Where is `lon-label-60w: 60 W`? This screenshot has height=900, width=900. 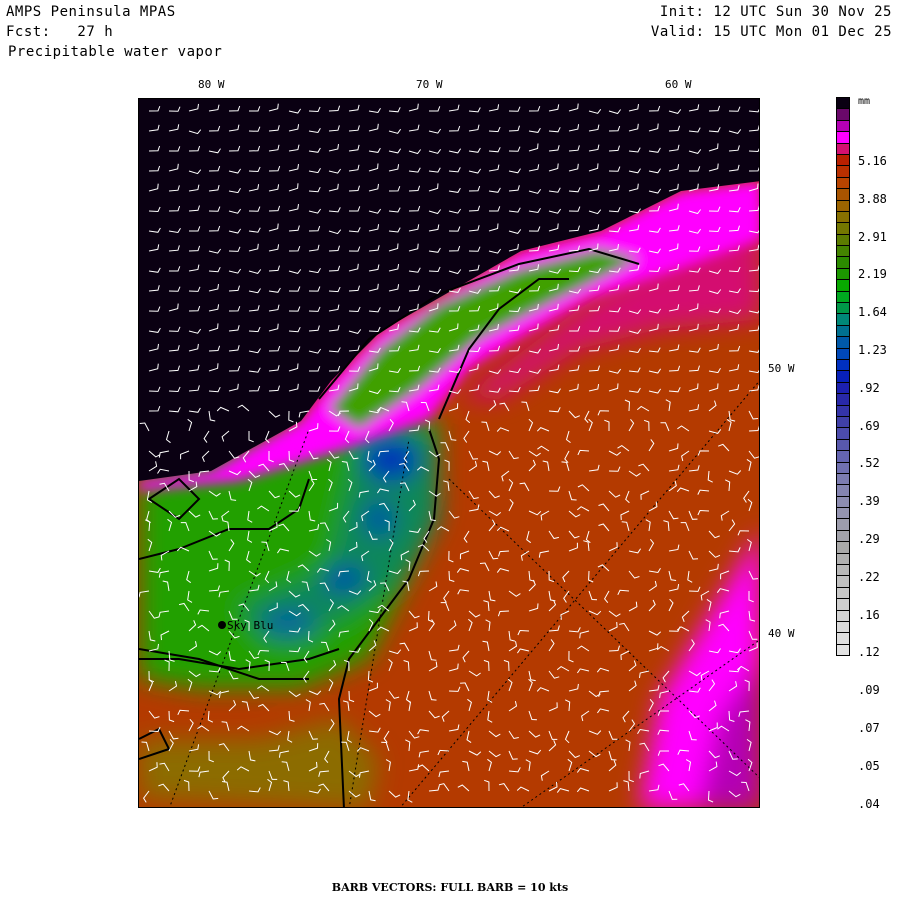
lon-label-60w: 60 W is located at coordinates (678, 84).